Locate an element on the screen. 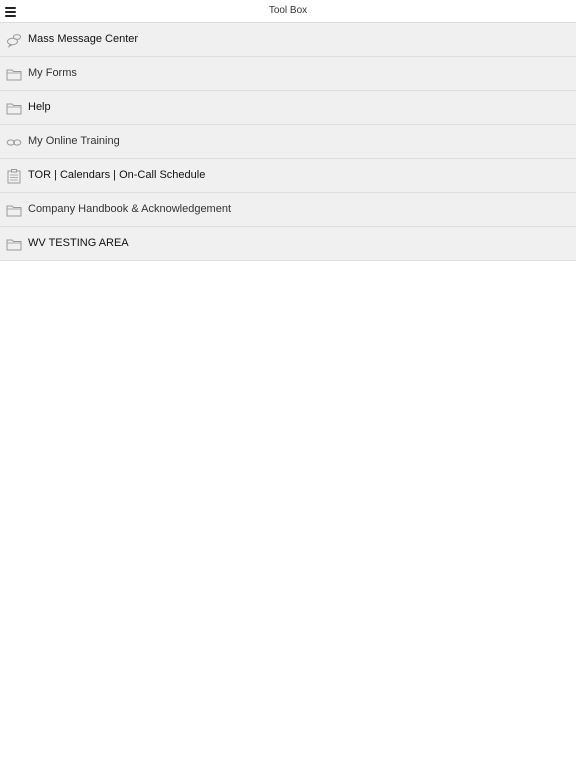 Image resolution: width=576 pixels, height=768 pixels. list-item-my-forms: My Forms is located at coordinates (288, 74).